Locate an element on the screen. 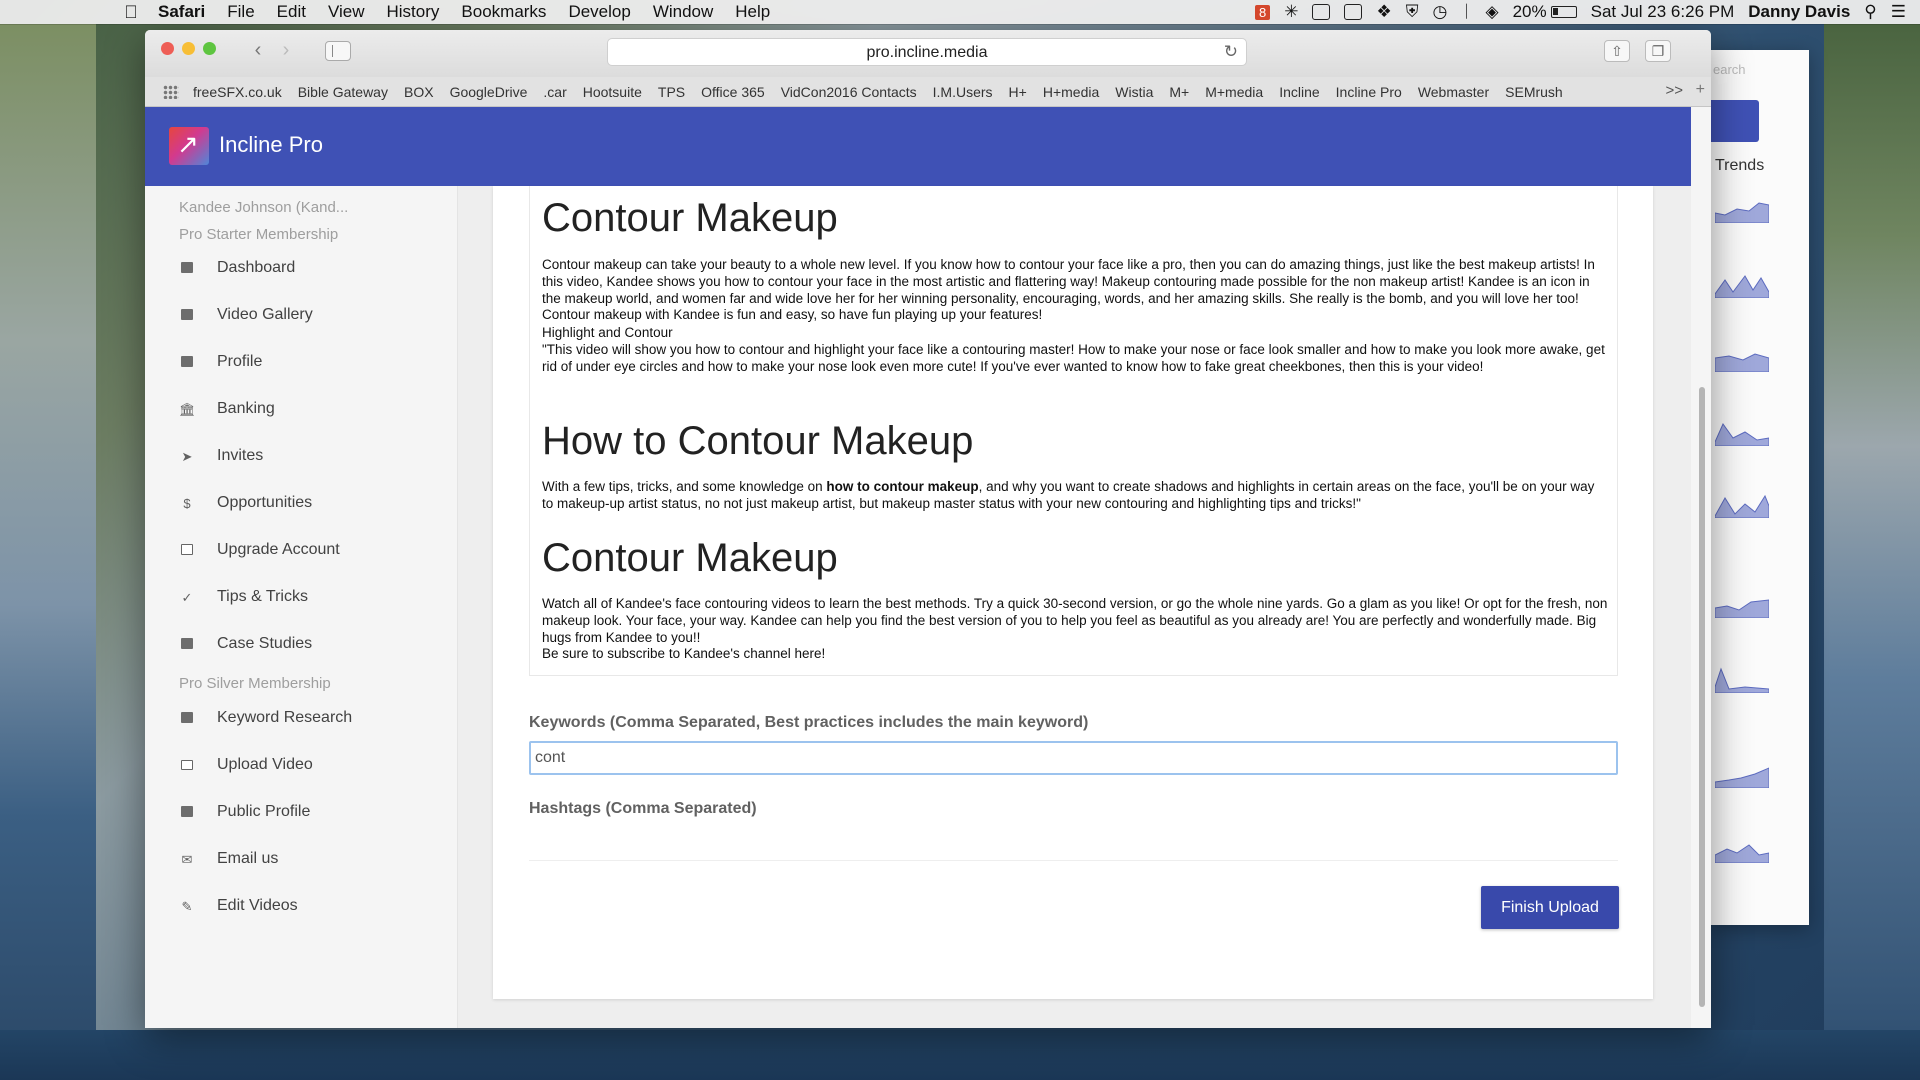  reload-icon: ↻ is located at coordinates (1231, 52).